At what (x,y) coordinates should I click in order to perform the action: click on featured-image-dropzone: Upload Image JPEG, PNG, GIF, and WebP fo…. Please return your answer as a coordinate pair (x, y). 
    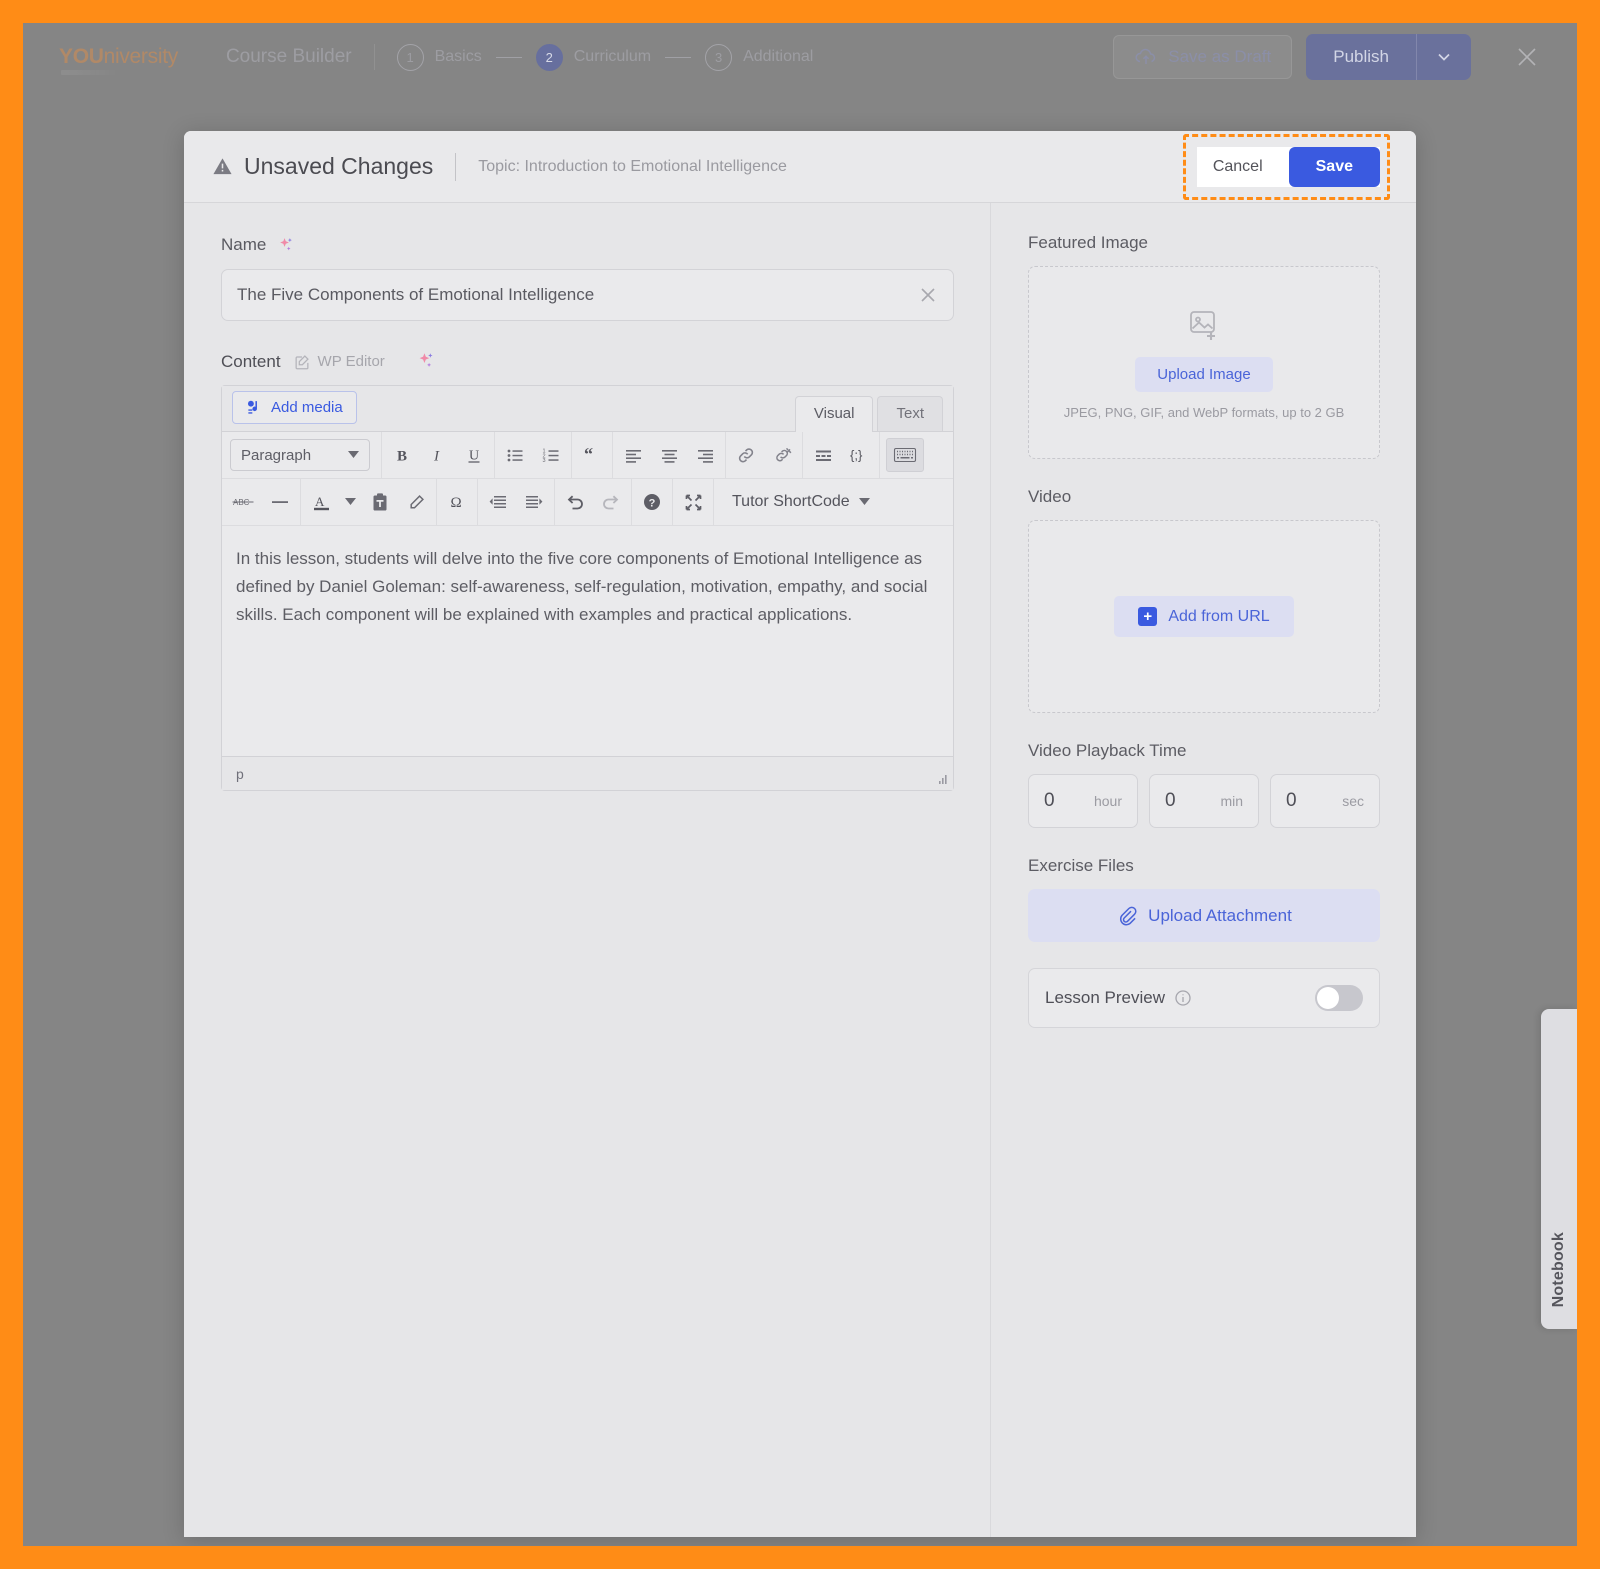
    Looking at the image, I should click on (1204, 362).